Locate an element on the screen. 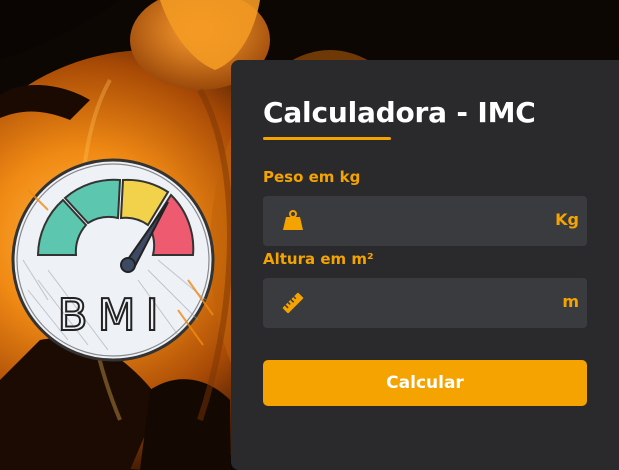 This screenshot has width=619, height=470. ruler-icon is located at coordinates (293, 303).